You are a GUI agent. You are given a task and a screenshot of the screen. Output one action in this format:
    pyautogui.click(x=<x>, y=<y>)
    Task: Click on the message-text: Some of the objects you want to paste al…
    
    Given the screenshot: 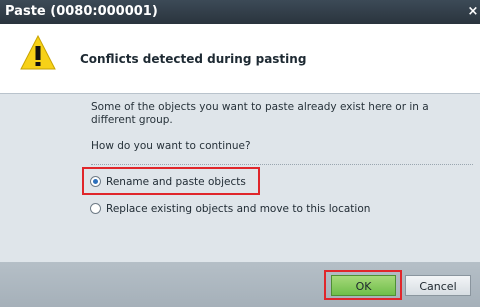 What is the action you would take?
    pyautogui.click(x=260, y=113)
    